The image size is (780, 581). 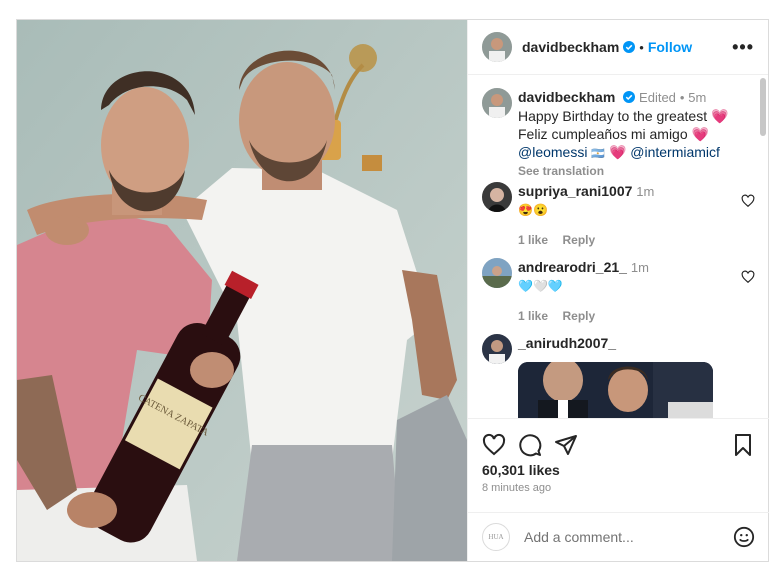 I want to click on comments-scrollbar, so click(x=763, y=107).